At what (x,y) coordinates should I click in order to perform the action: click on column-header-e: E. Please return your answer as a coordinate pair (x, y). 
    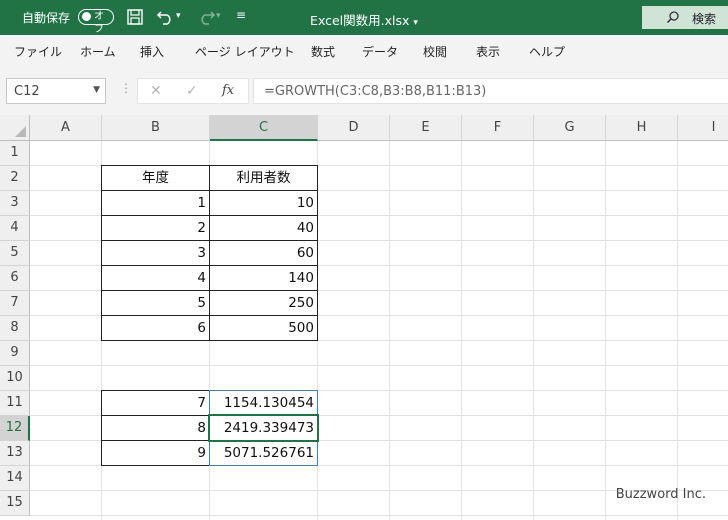
    Looking at the image, I should click on (426, 128).